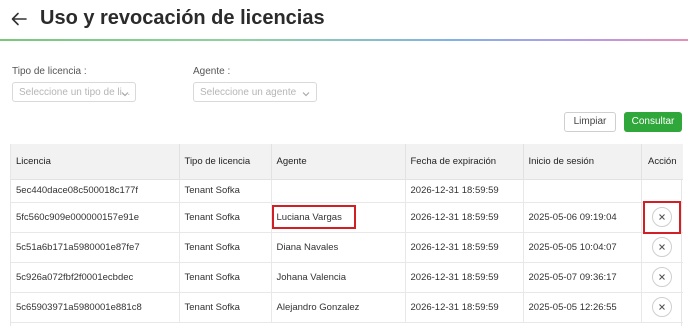 This screenshot has height=326, width=688. Describe the element at coordinates (338, 277) in the screenshot. I see `agent-cell: Johana Valencia` at that location.